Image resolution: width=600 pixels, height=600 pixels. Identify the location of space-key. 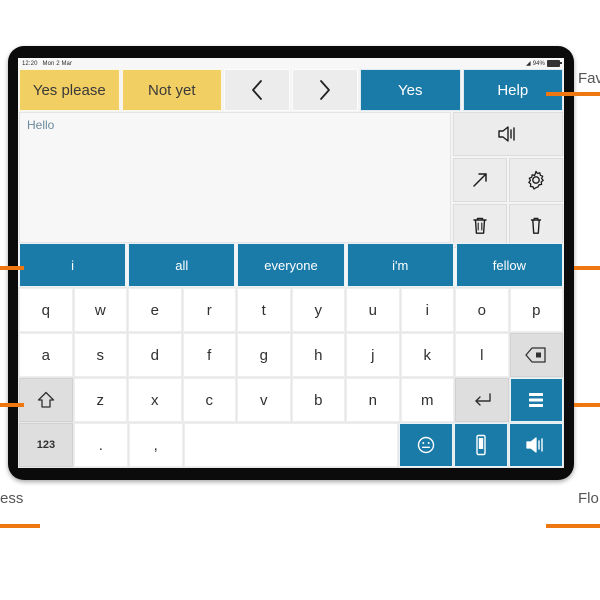
(291, 445).